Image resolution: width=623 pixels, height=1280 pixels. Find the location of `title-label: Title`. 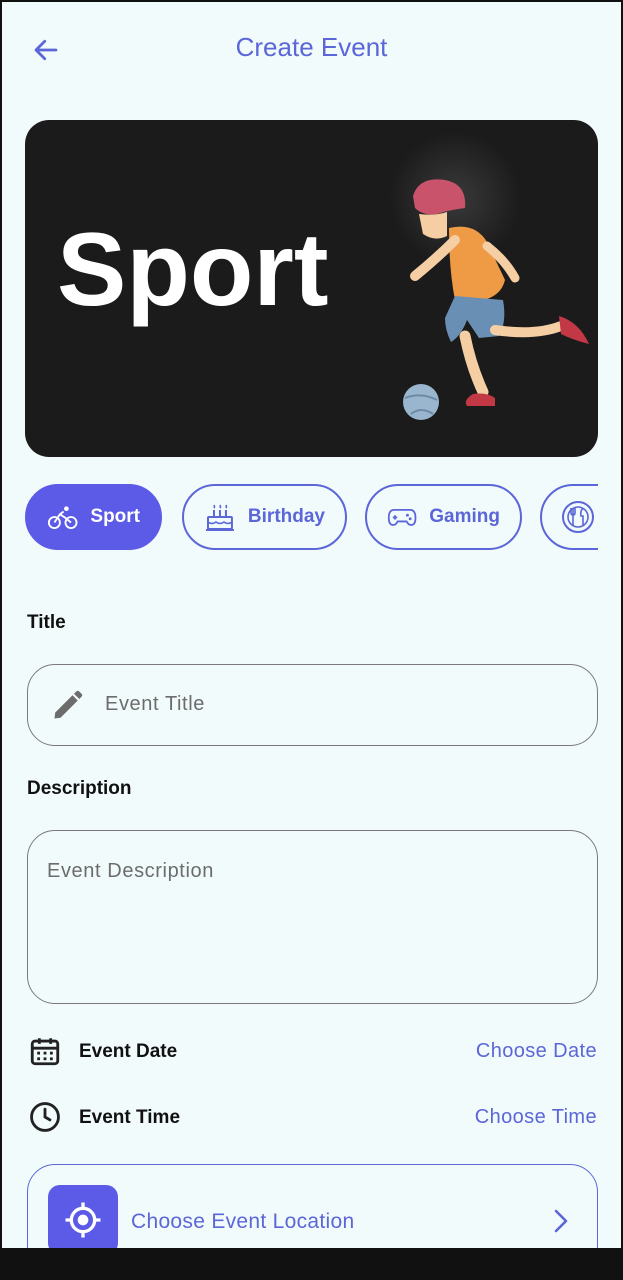

title-label: Title is located at coordinates (46, 622).